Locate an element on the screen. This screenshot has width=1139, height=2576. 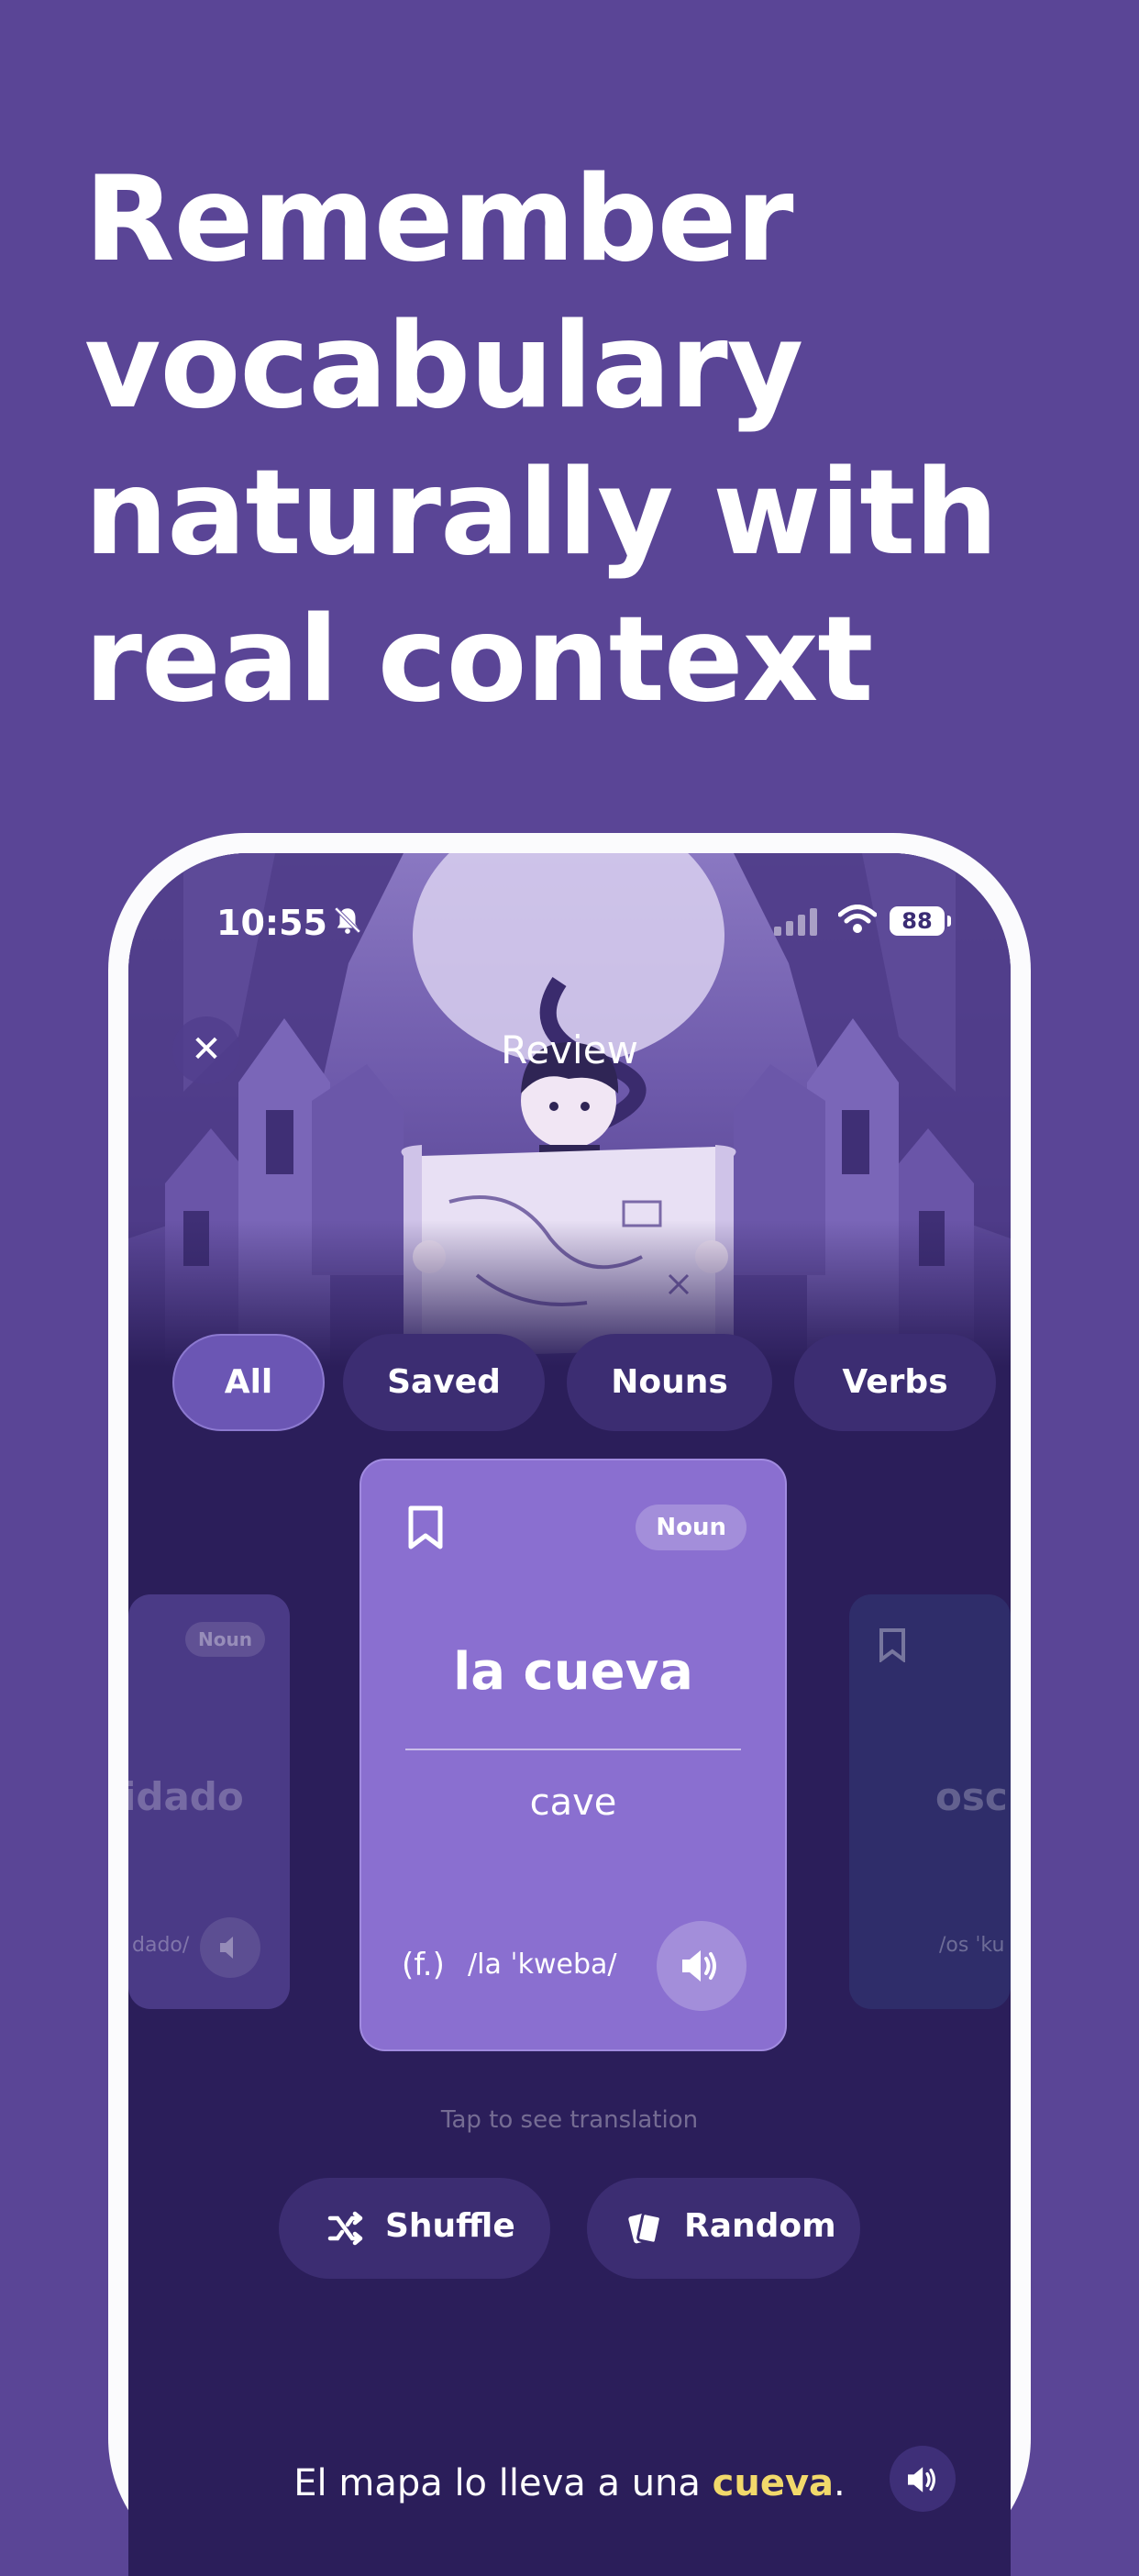
random-label: Random is located at coordinates (760, 2226).